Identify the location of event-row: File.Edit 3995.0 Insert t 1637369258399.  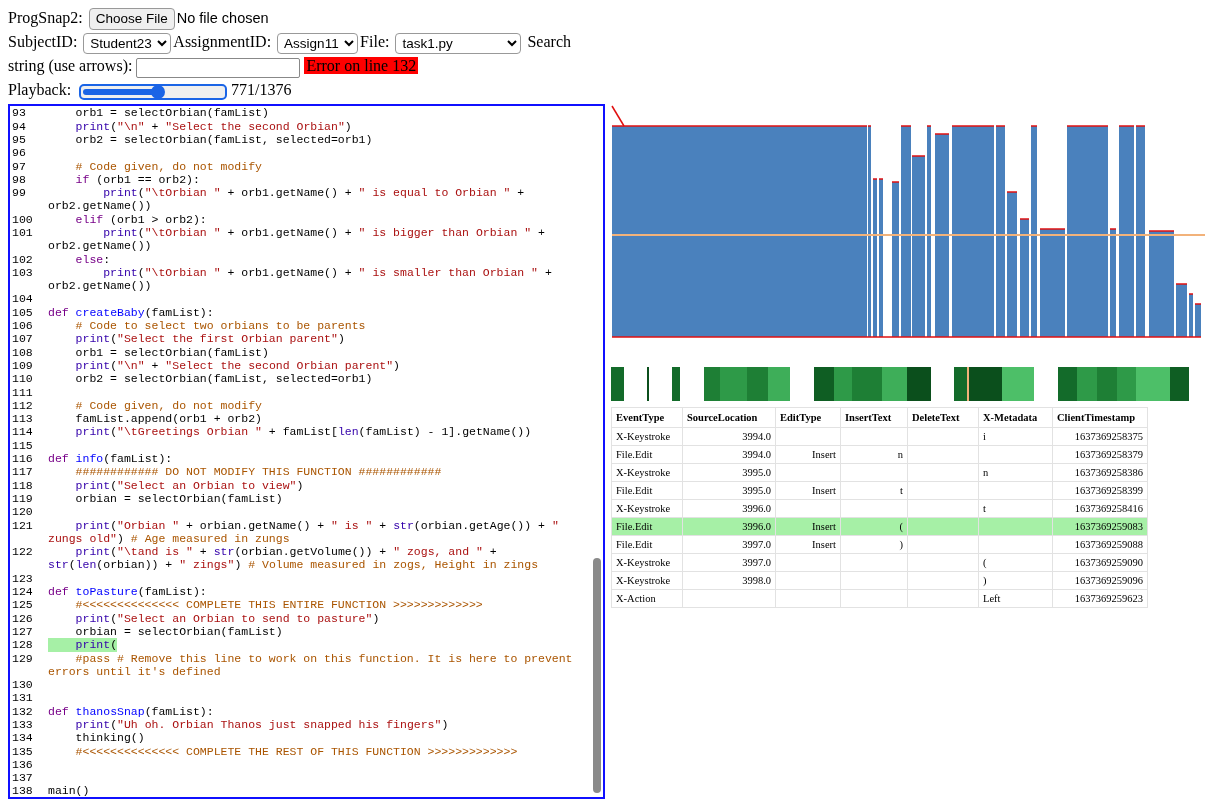
(879, 490).